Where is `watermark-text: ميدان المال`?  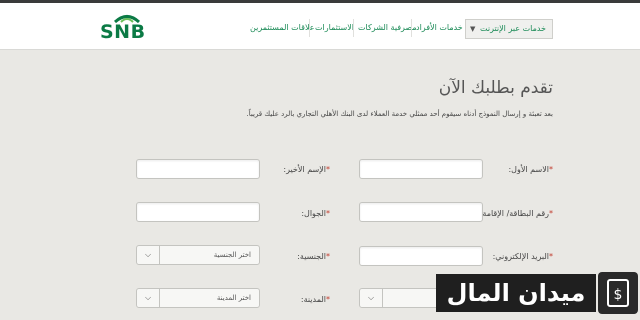
watermark-text: ميدان المال is located at coordinates (516, 293).